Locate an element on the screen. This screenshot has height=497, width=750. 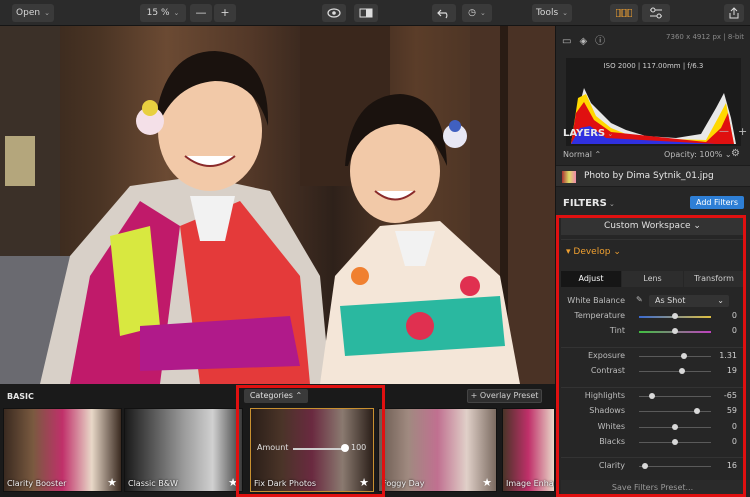
amount-label: Amount is located at coordinates (273, 447).